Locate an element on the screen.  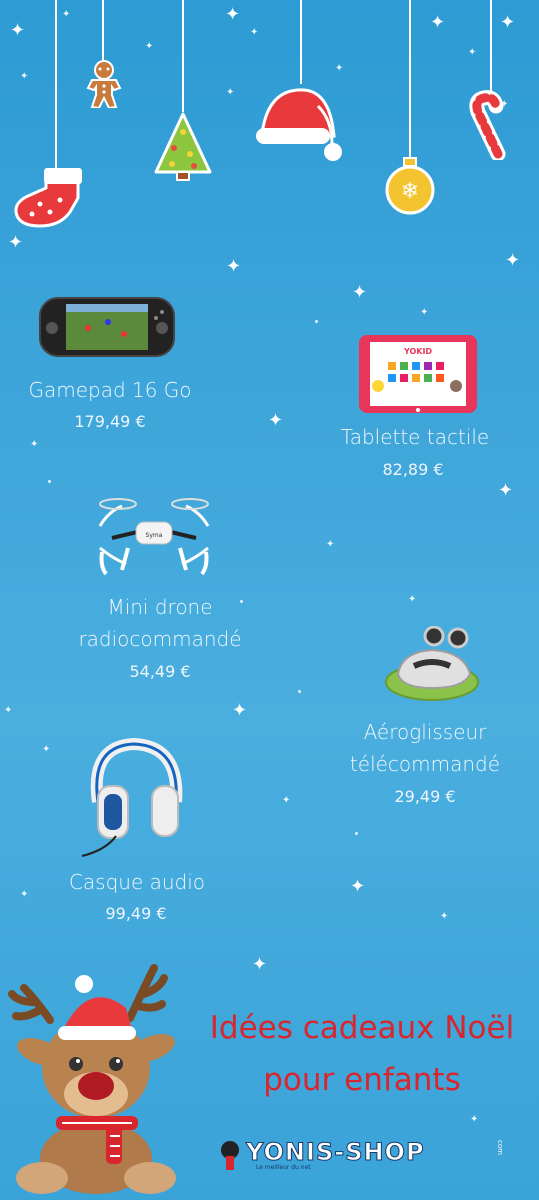
reindeer-icon is located at coordinates (100, 1074).